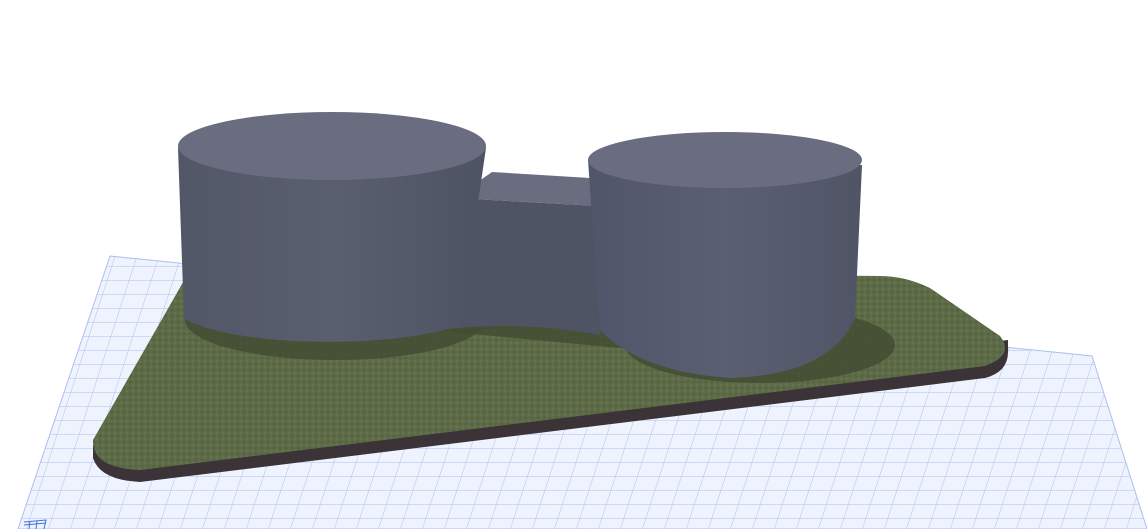  I want to click on left-tower-roof, so click(332, 146).